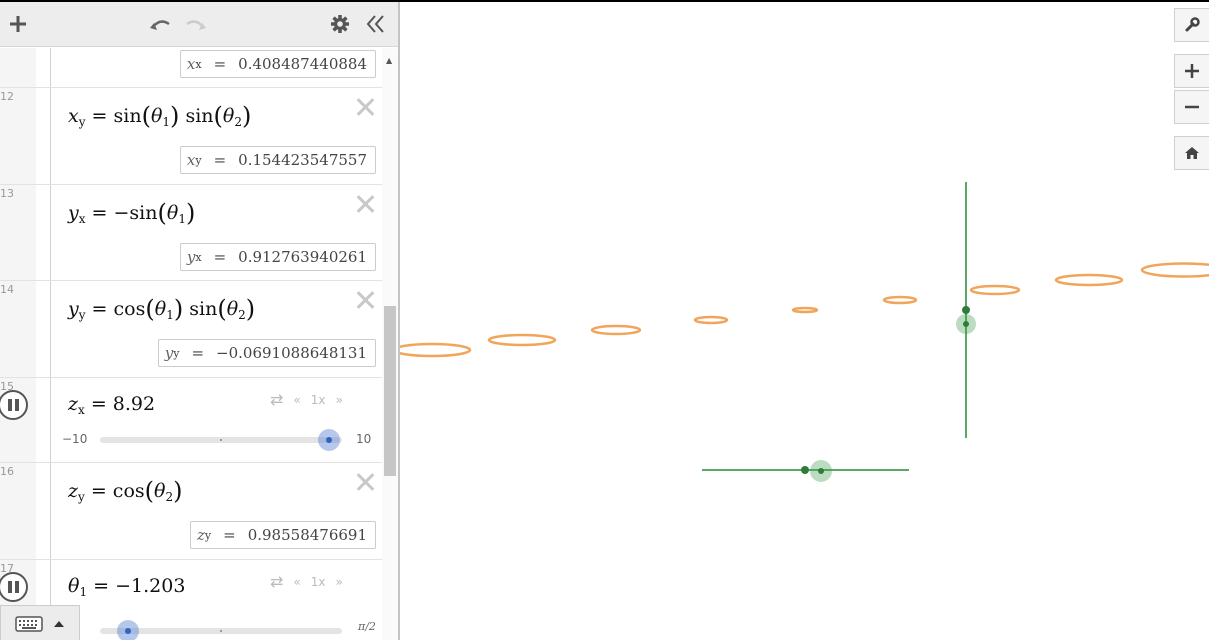 The image size is (1209, 640). Describe the element at coordinates (73, 491) in the screenshot. I see `lhs-variable: z` at that location.